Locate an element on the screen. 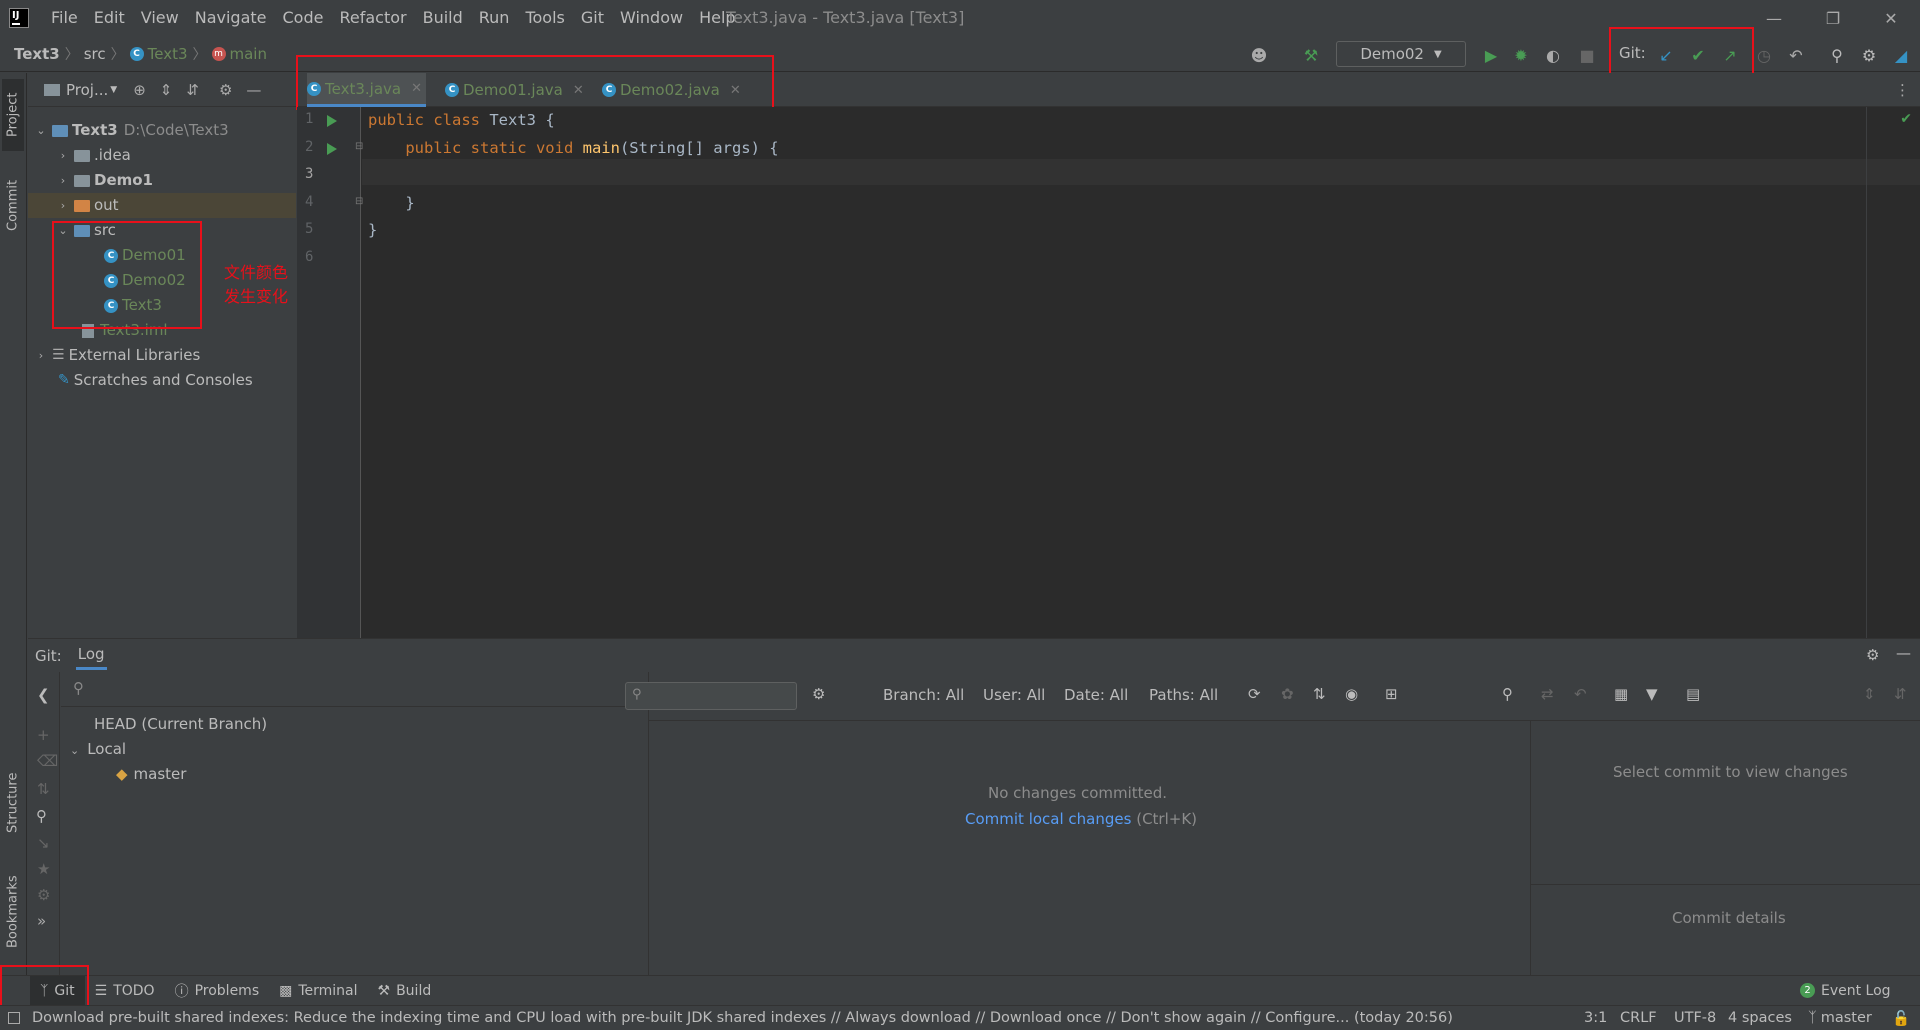 This screenshot has height=1030, width=1920. commit-tool-tab: Commit is located at coordinates (13, 205).